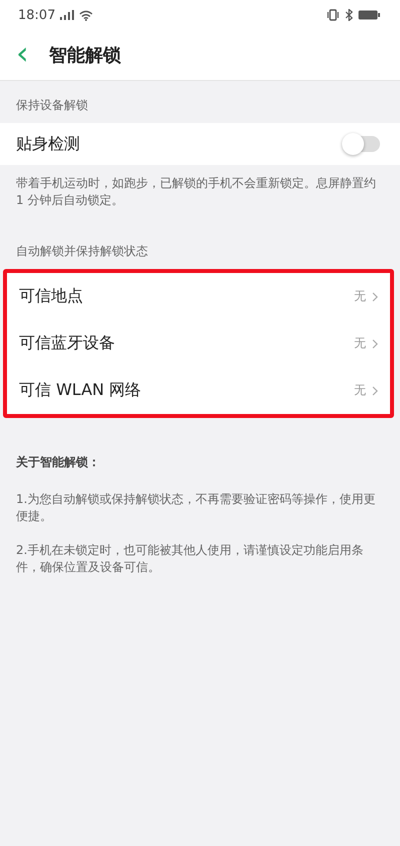 Image resolution: width=400 pixels, height=846 pixels. Describe the element at coordinates (198, 296) in the screenshot. I see `list-item: 可信地点 无` at that location.